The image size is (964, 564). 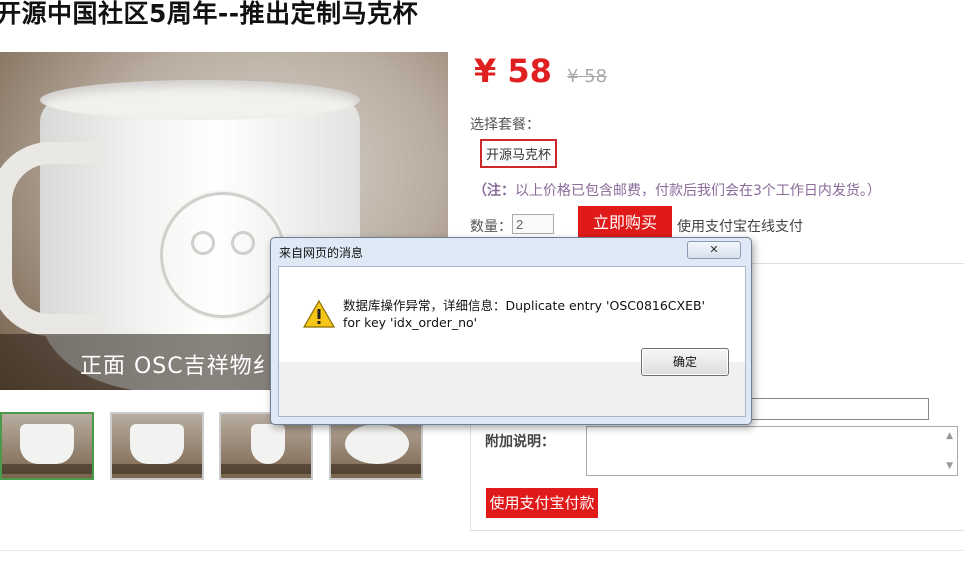 What do you see at coordinates (319, 313) in the screenshot?
I see `warning-icon` at bounding box center [319, 313].